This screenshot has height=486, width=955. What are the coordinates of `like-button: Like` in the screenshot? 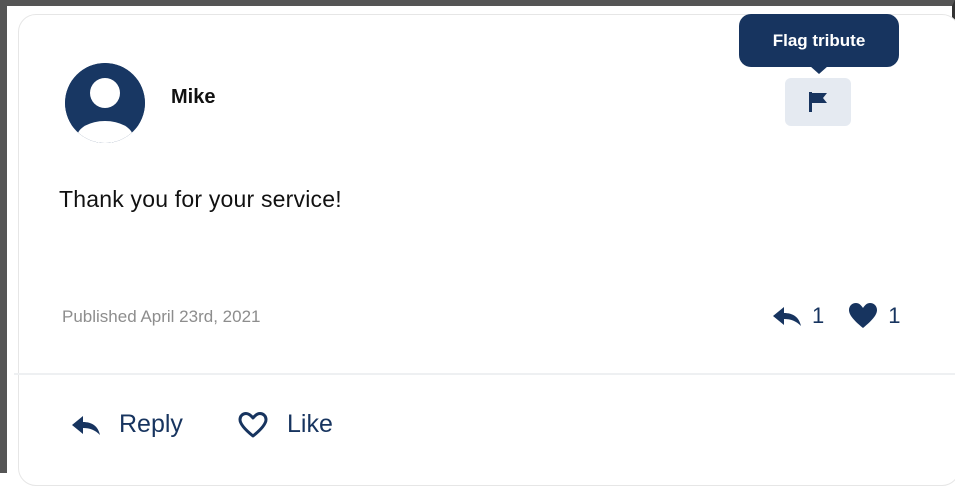 It's located at (285, 424).